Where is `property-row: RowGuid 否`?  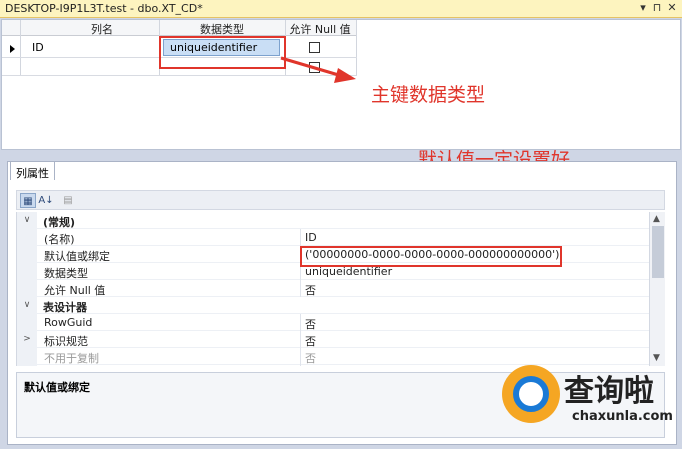
property-row: RowGuid 否 is located at coordinates (333, 322).